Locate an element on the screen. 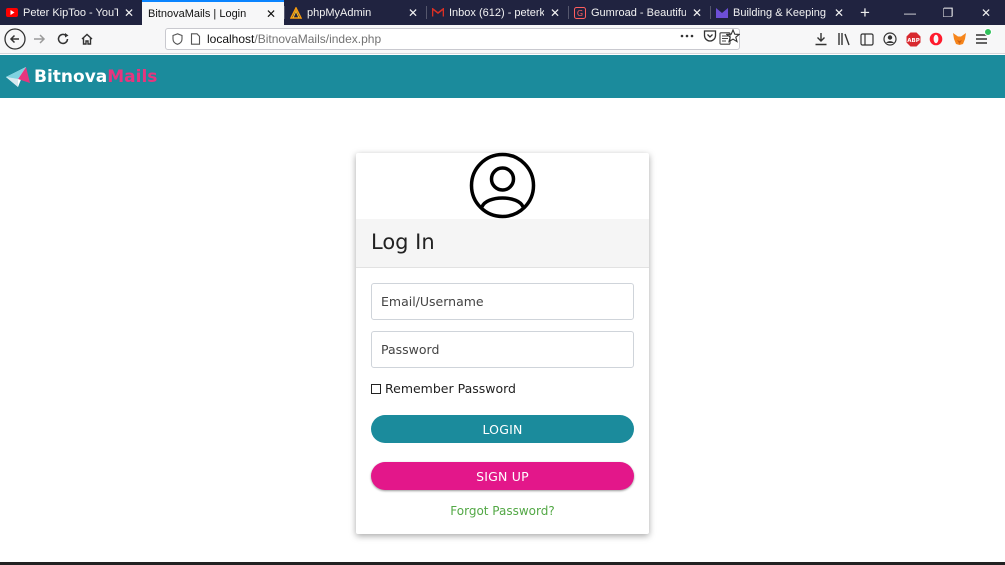 The width and height of the screenshot is (1005, 565). remember-password-checkbox is located at coordinates (376, 388).